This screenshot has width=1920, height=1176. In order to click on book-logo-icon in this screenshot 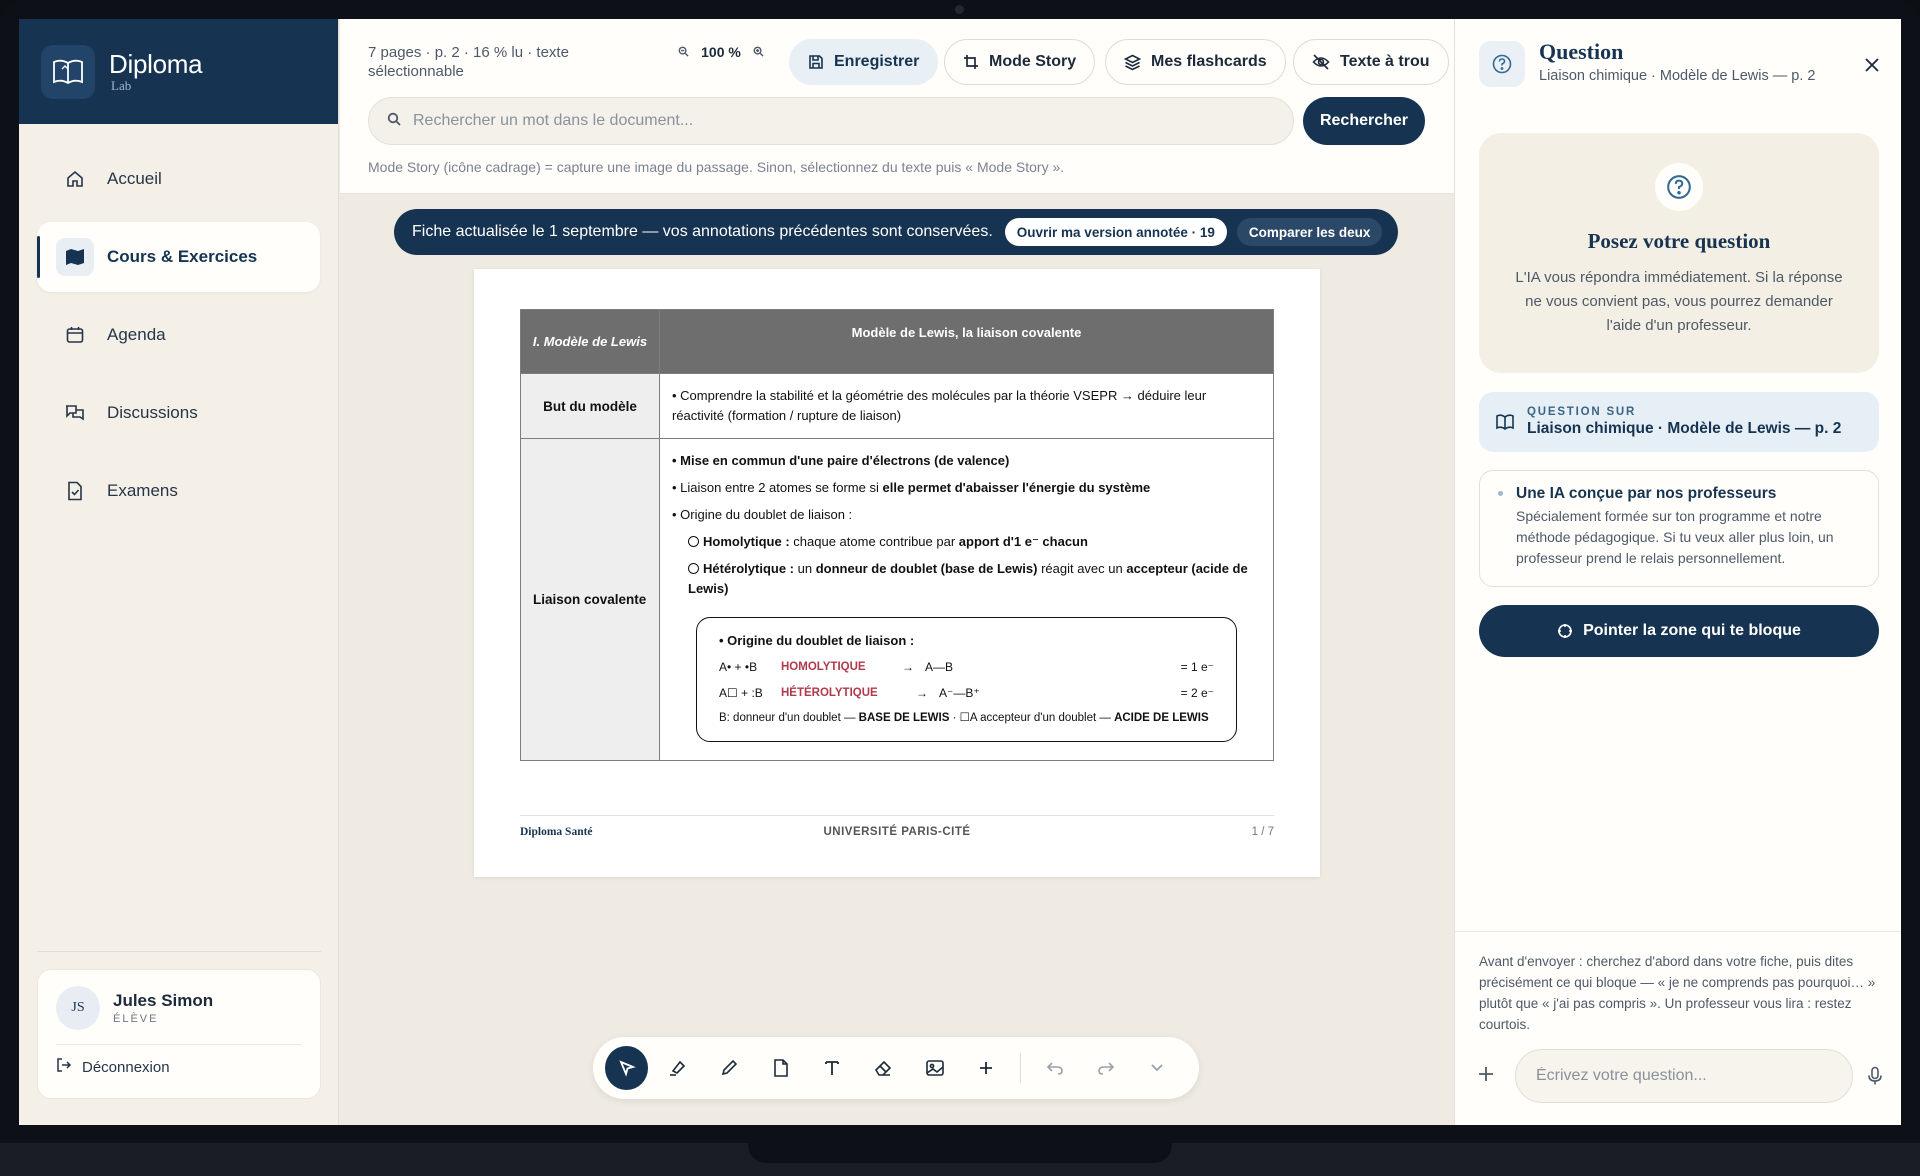, I will do `click(68, 71)`.